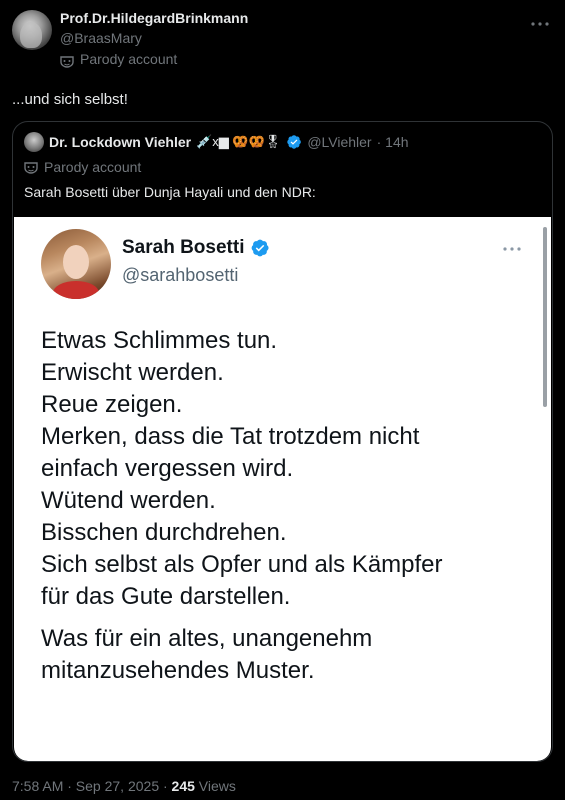 This screenshot has width=565, height=800. I want to click on screenshot-line: Merken, dass die Tat trotzdem nicht, so click(230, 436).